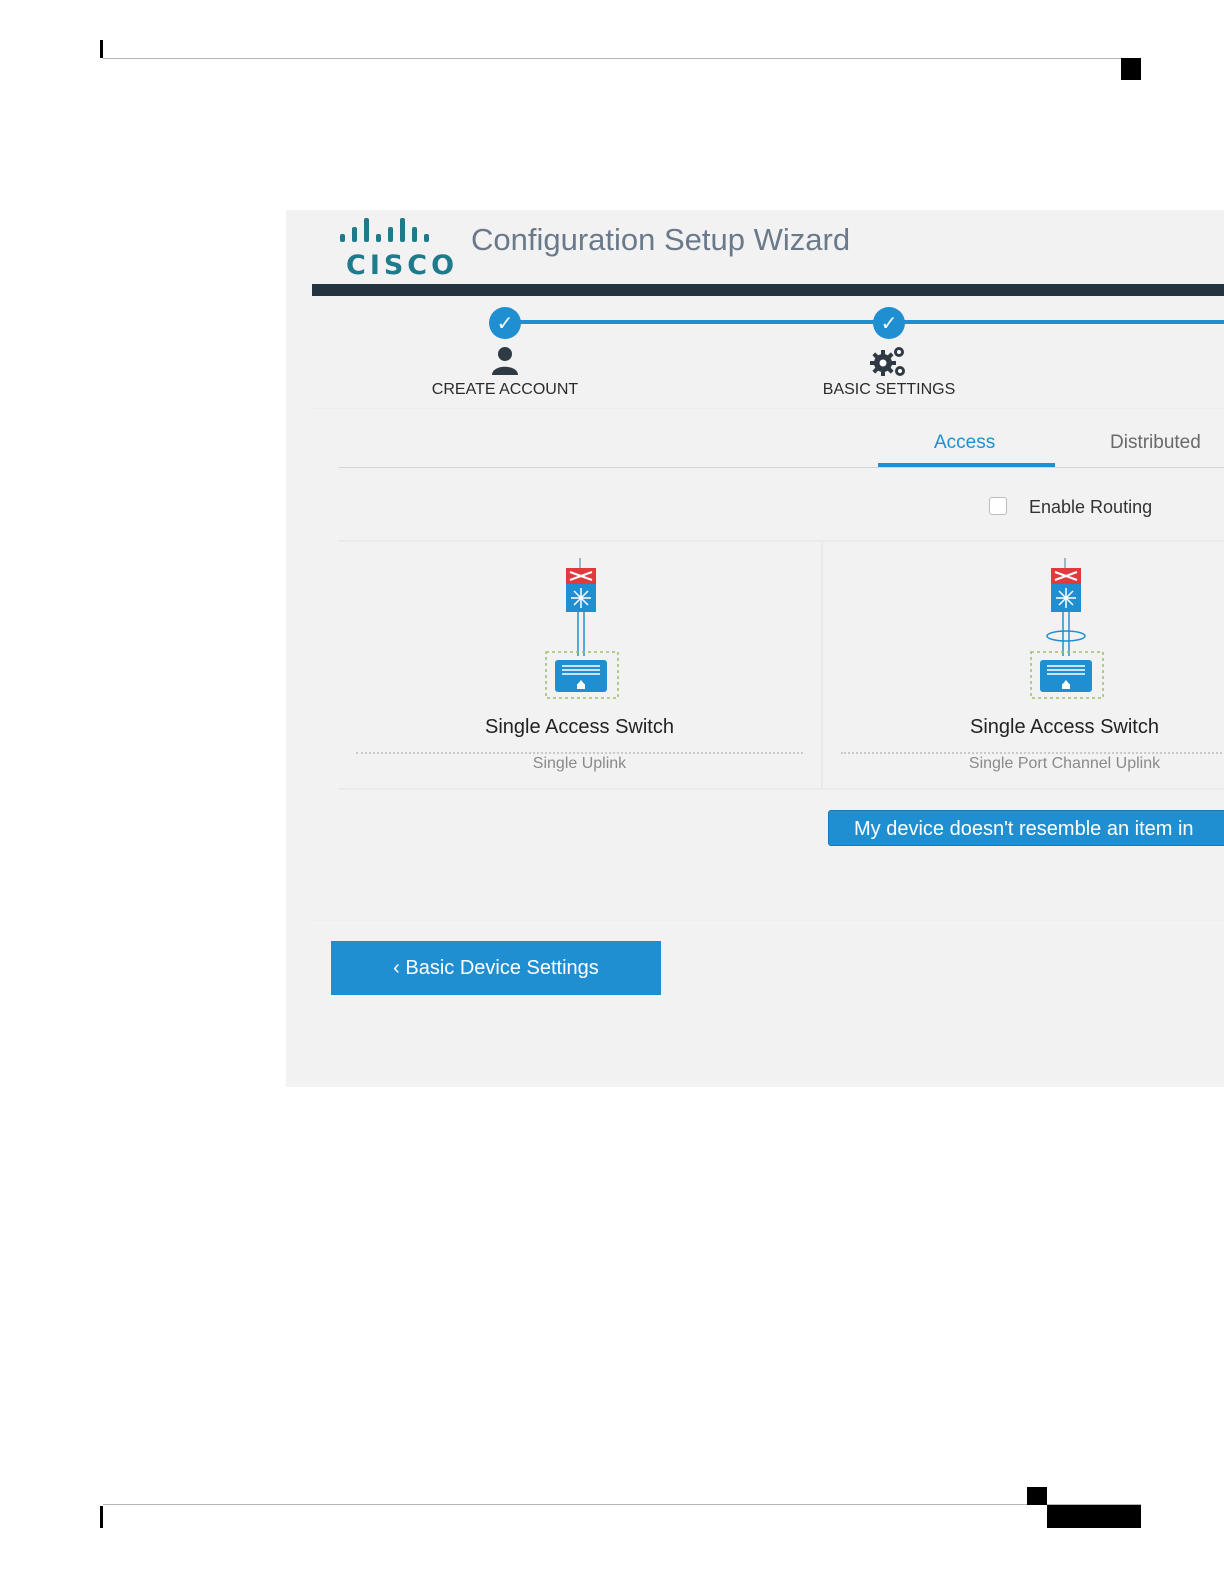 The width and height of the screenshot is (1224, 1584). What do you see at coordinates (768, 408) in the screenshot?
I see `stepper-divider` at bounding box center [768, 408].